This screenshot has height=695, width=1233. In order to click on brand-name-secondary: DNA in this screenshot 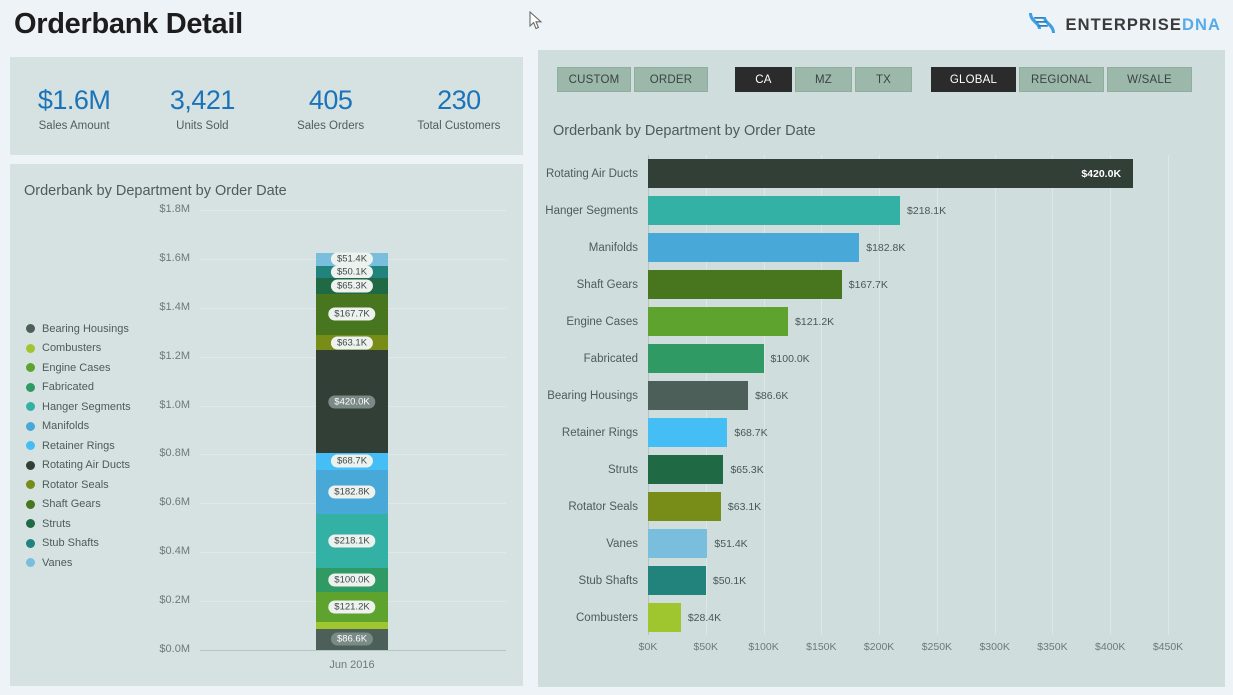, I will do `click(1201, 25)`.